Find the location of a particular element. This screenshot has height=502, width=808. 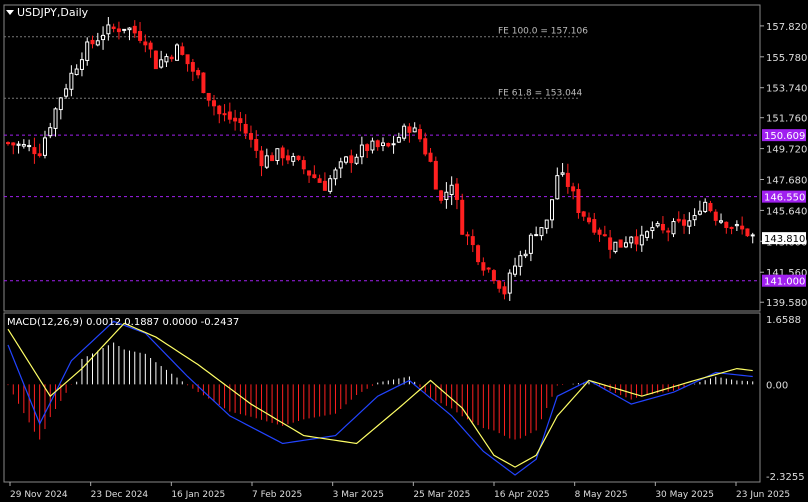

price-tick-label: 157.820 is located at coordinates (786, 27).